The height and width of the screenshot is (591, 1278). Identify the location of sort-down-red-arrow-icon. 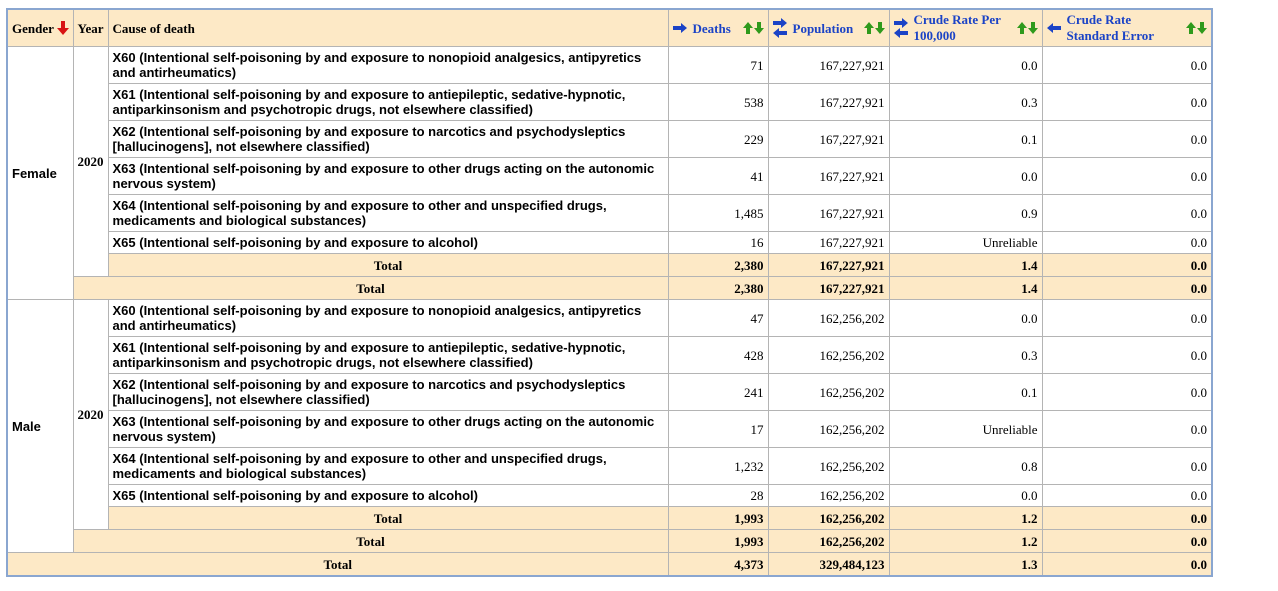
(62, 28).